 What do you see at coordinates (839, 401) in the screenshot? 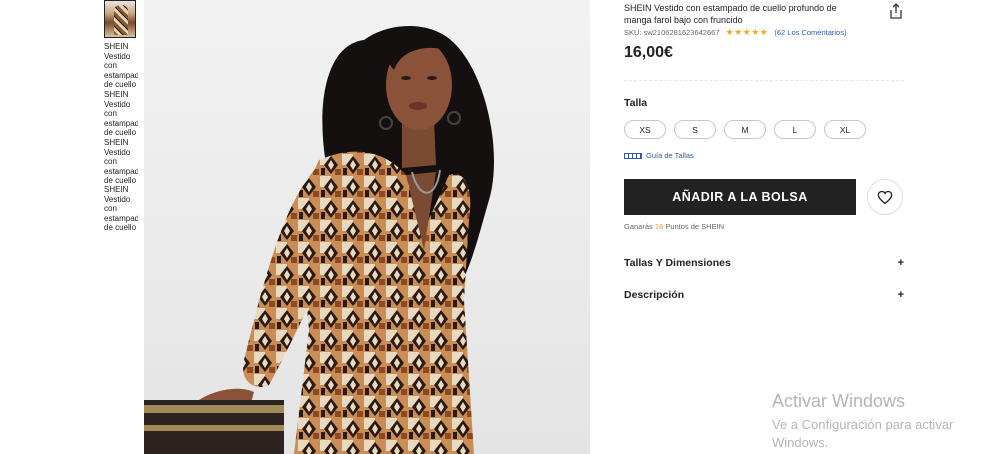
I see `windows-activation-title: Activar Windows` at bounding box center [839, 401].